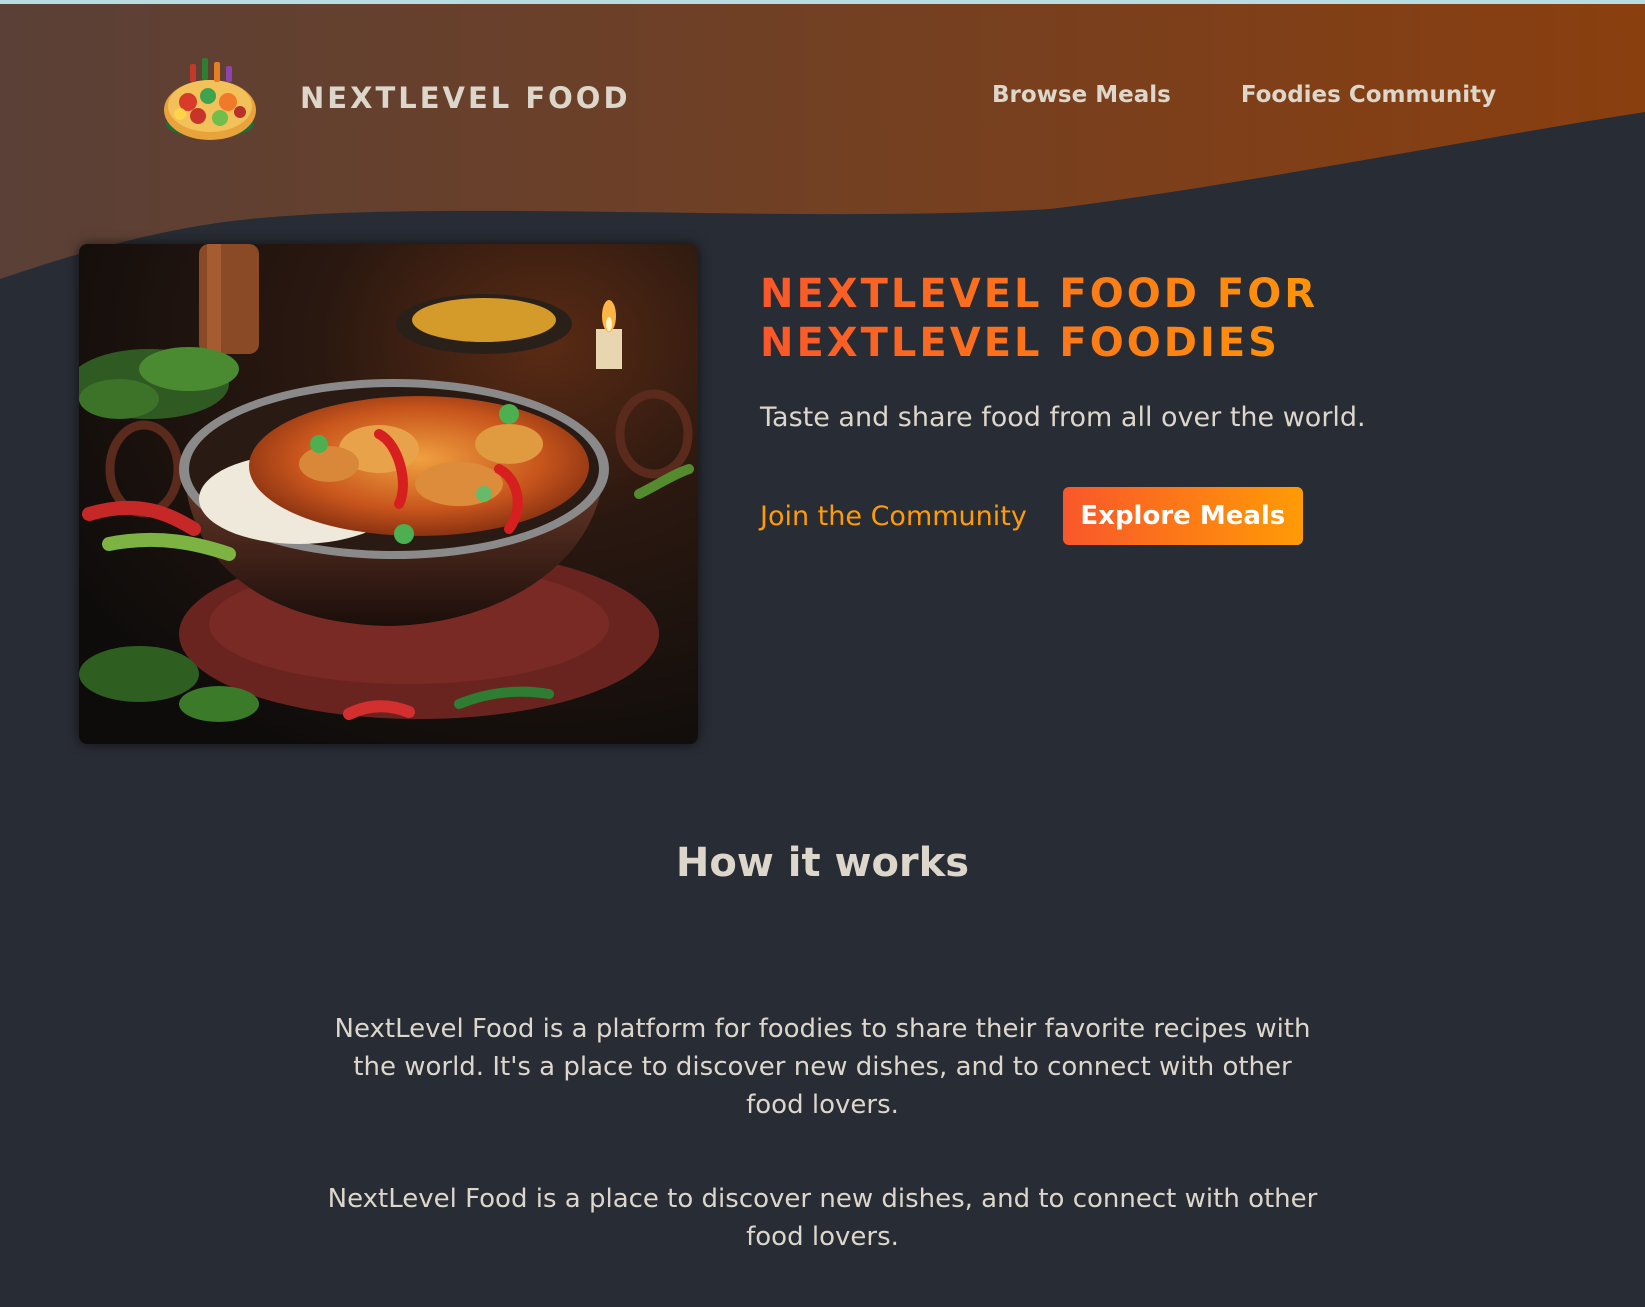 The height and width of the screenshot is (1307, 1645). Describe the element at coordinates (1081, 95) in the screenshot. I see `nav-browse-meals: Browse Meals` at that location.